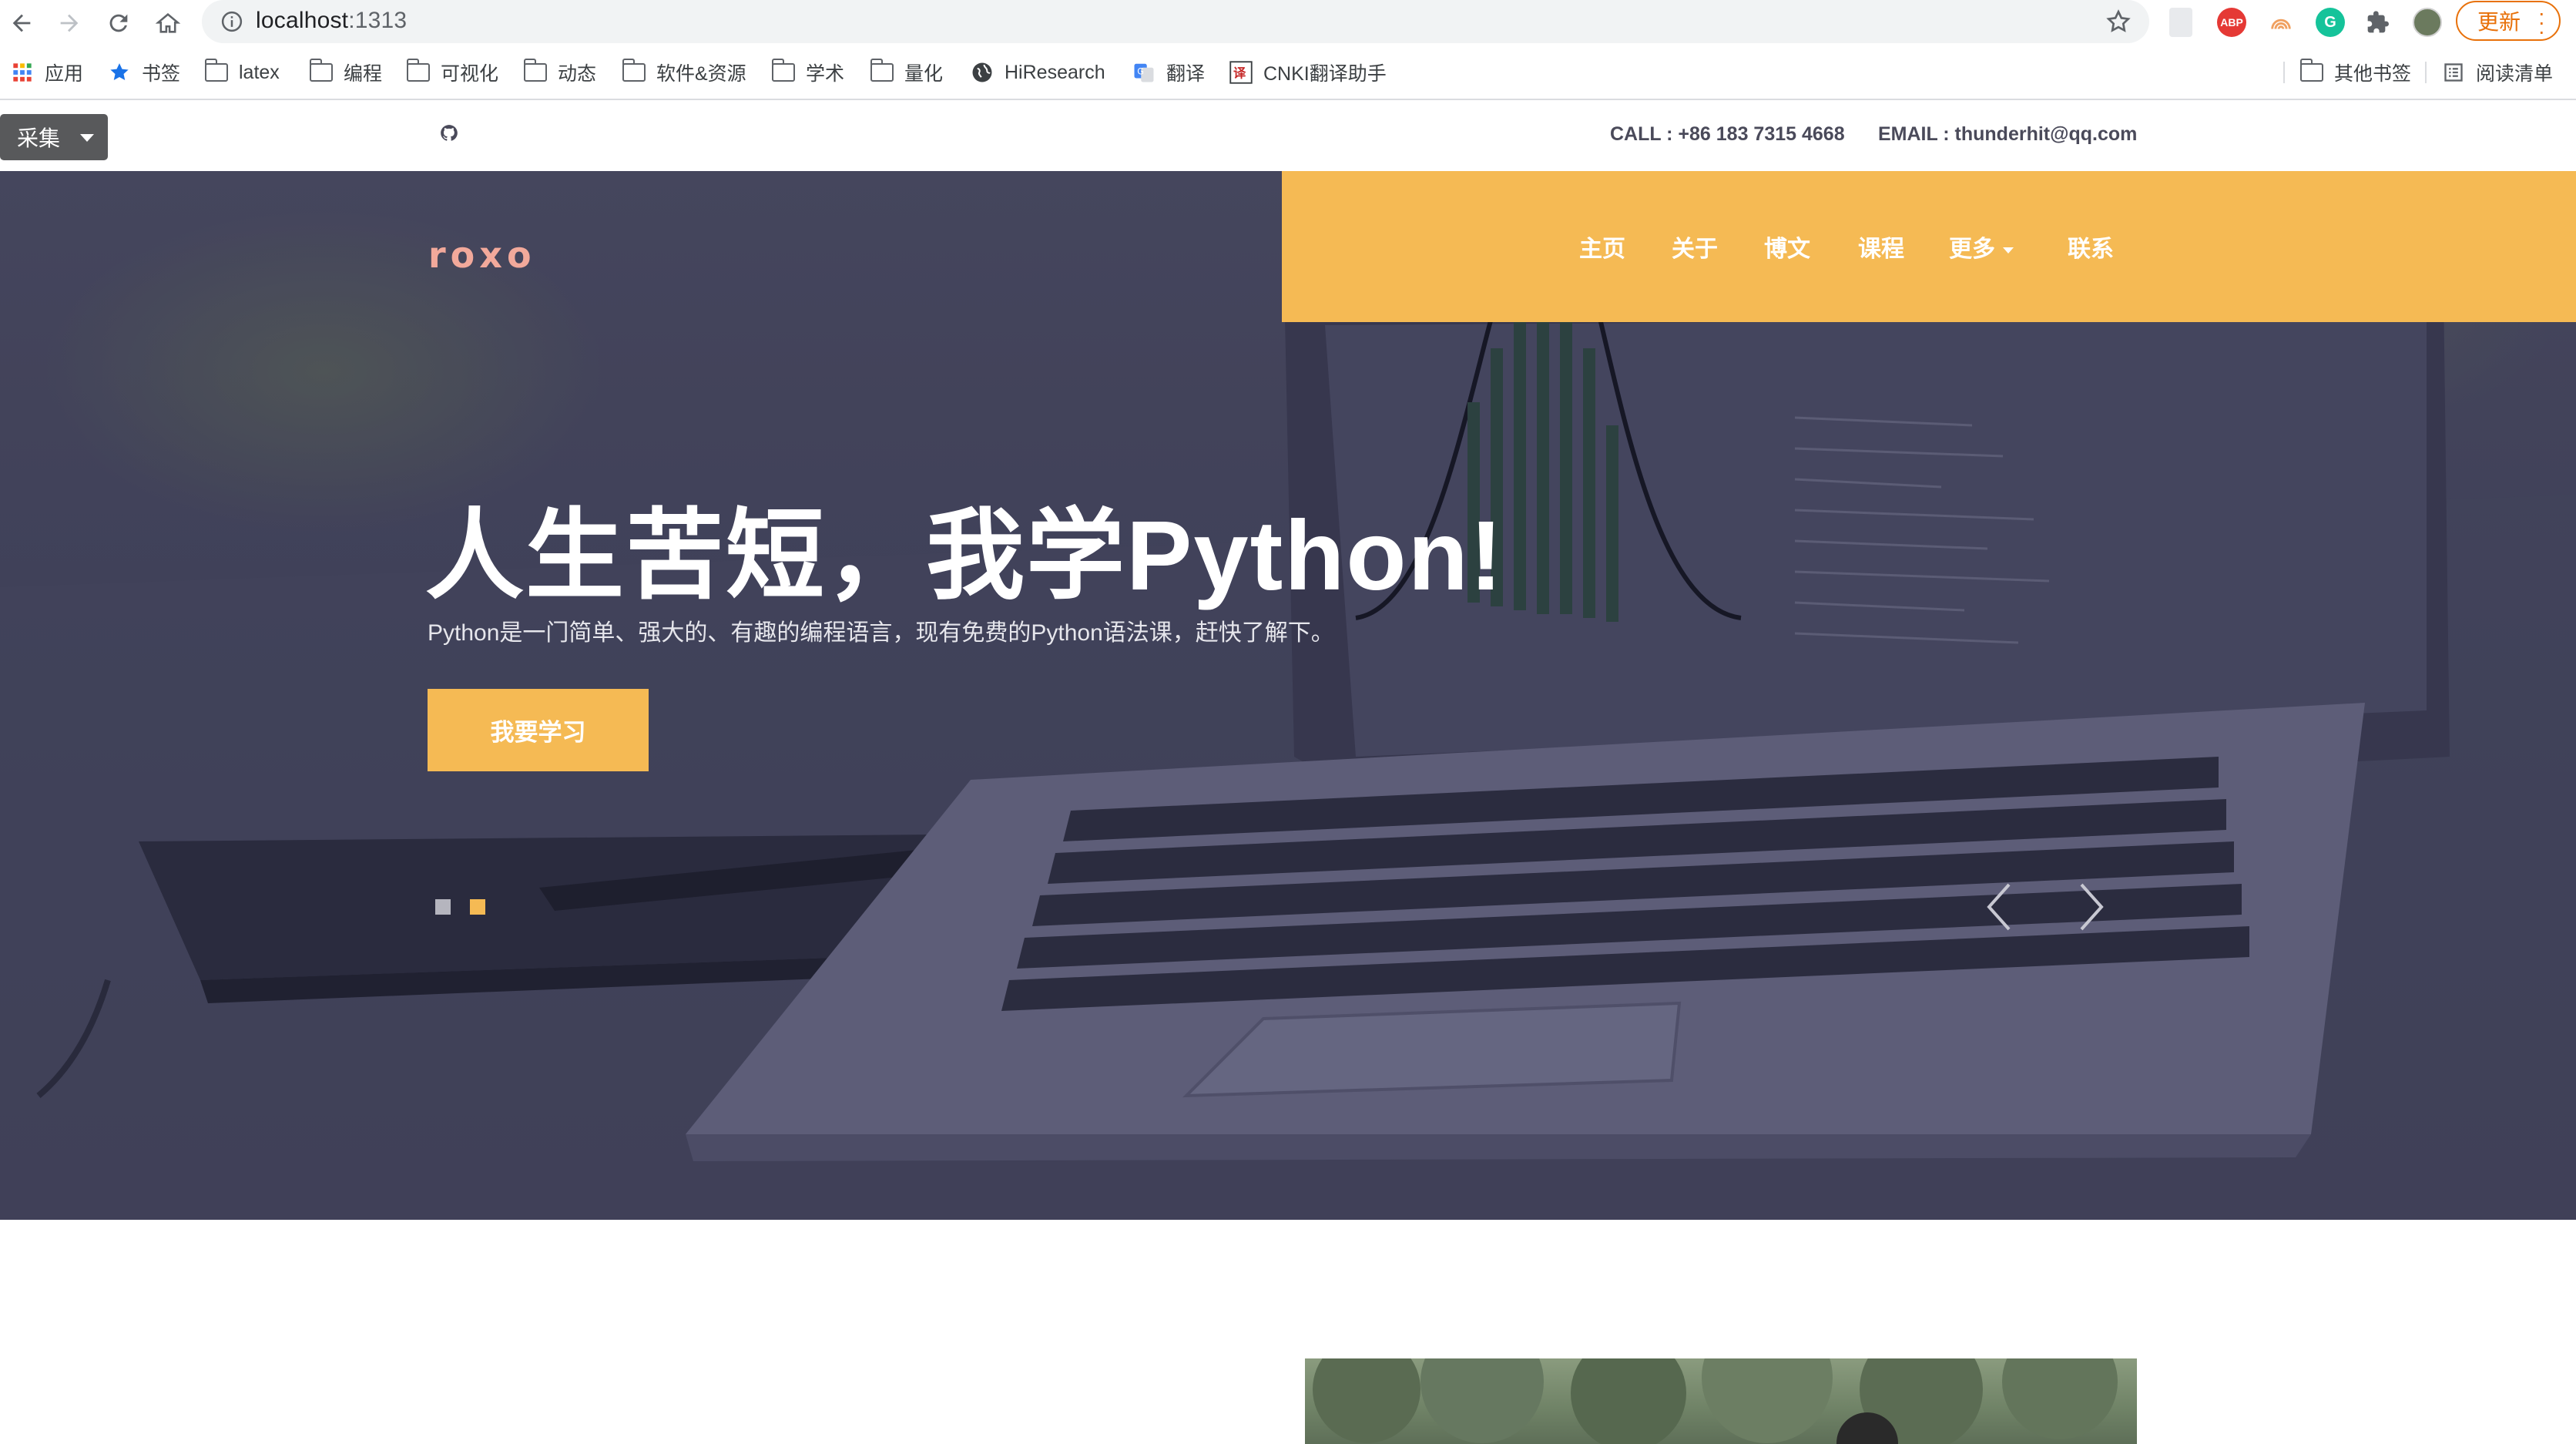 This screenshot has height=1444, width=2576. What do you see at coordinates (1999, 907) in the screenshot?
I see `prev-slide-arrow-icon` at bounding box center [1999, 907].